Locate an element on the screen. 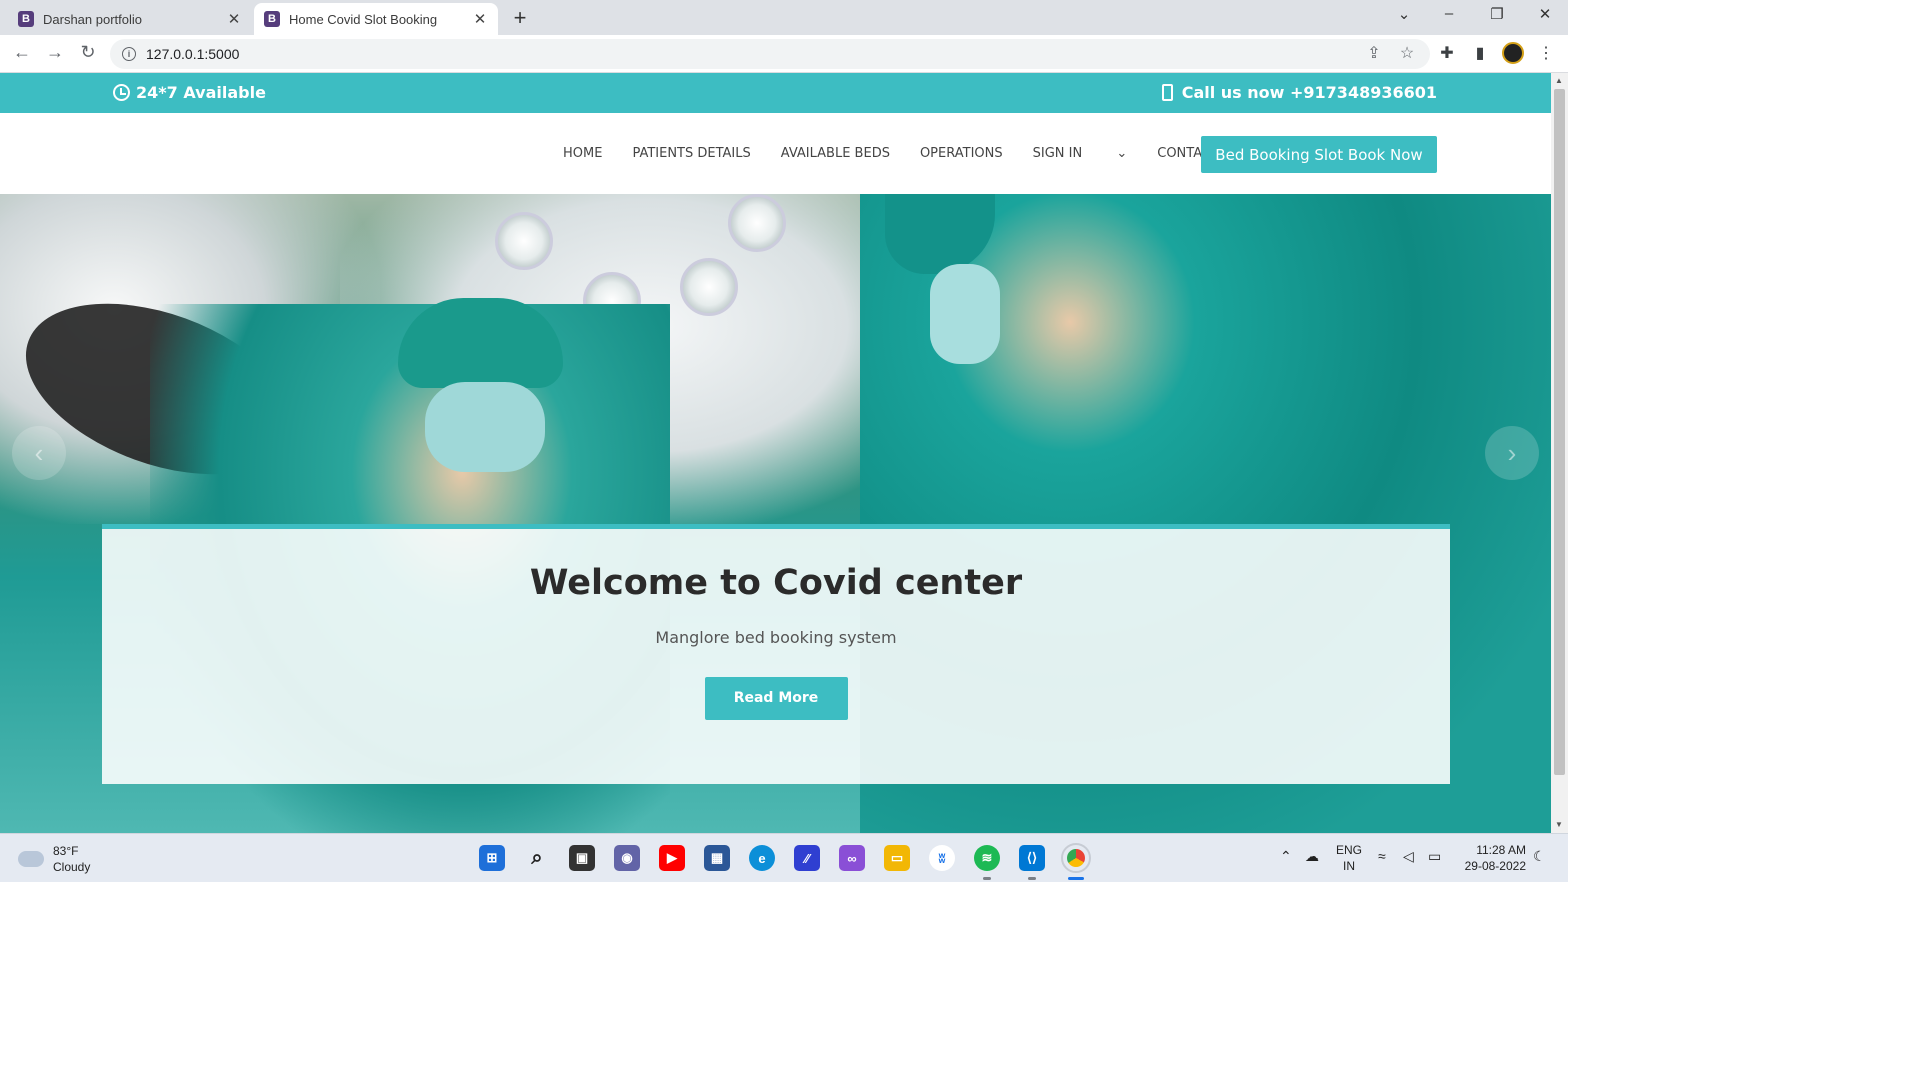 Image resolution: width=1920 pixels, height=1080 pixels. browser-toolbar: ← → ↻ i 127.0.0.1:5000 ⇪ ☆ ✚ ▮ ⋮ is located at coordinates (784, 54).